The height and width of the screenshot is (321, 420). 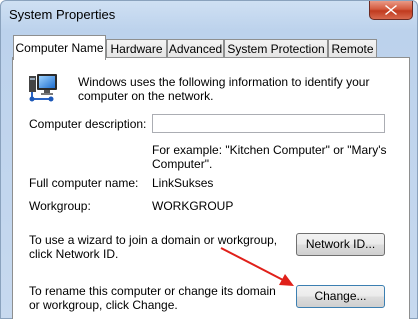 I want to click on tab-label: Remote, so click(x=352, y=49).